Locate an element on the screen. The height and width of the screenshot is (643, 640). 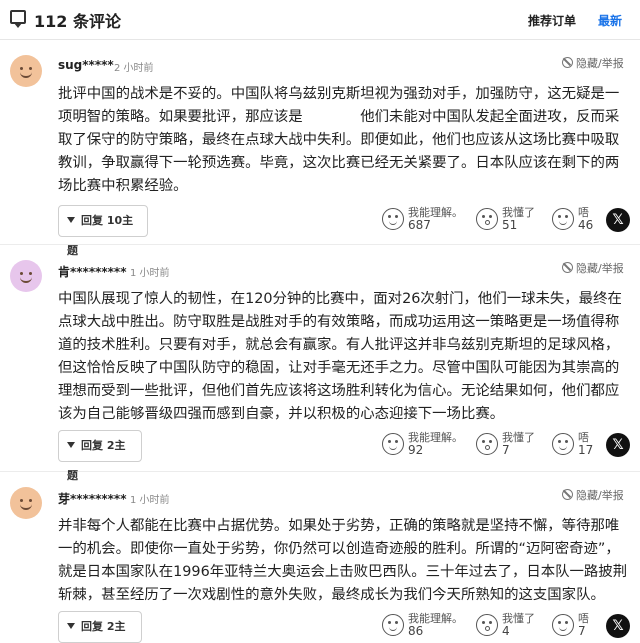
reaction-count: 4 is located at coordinates (506, 631).